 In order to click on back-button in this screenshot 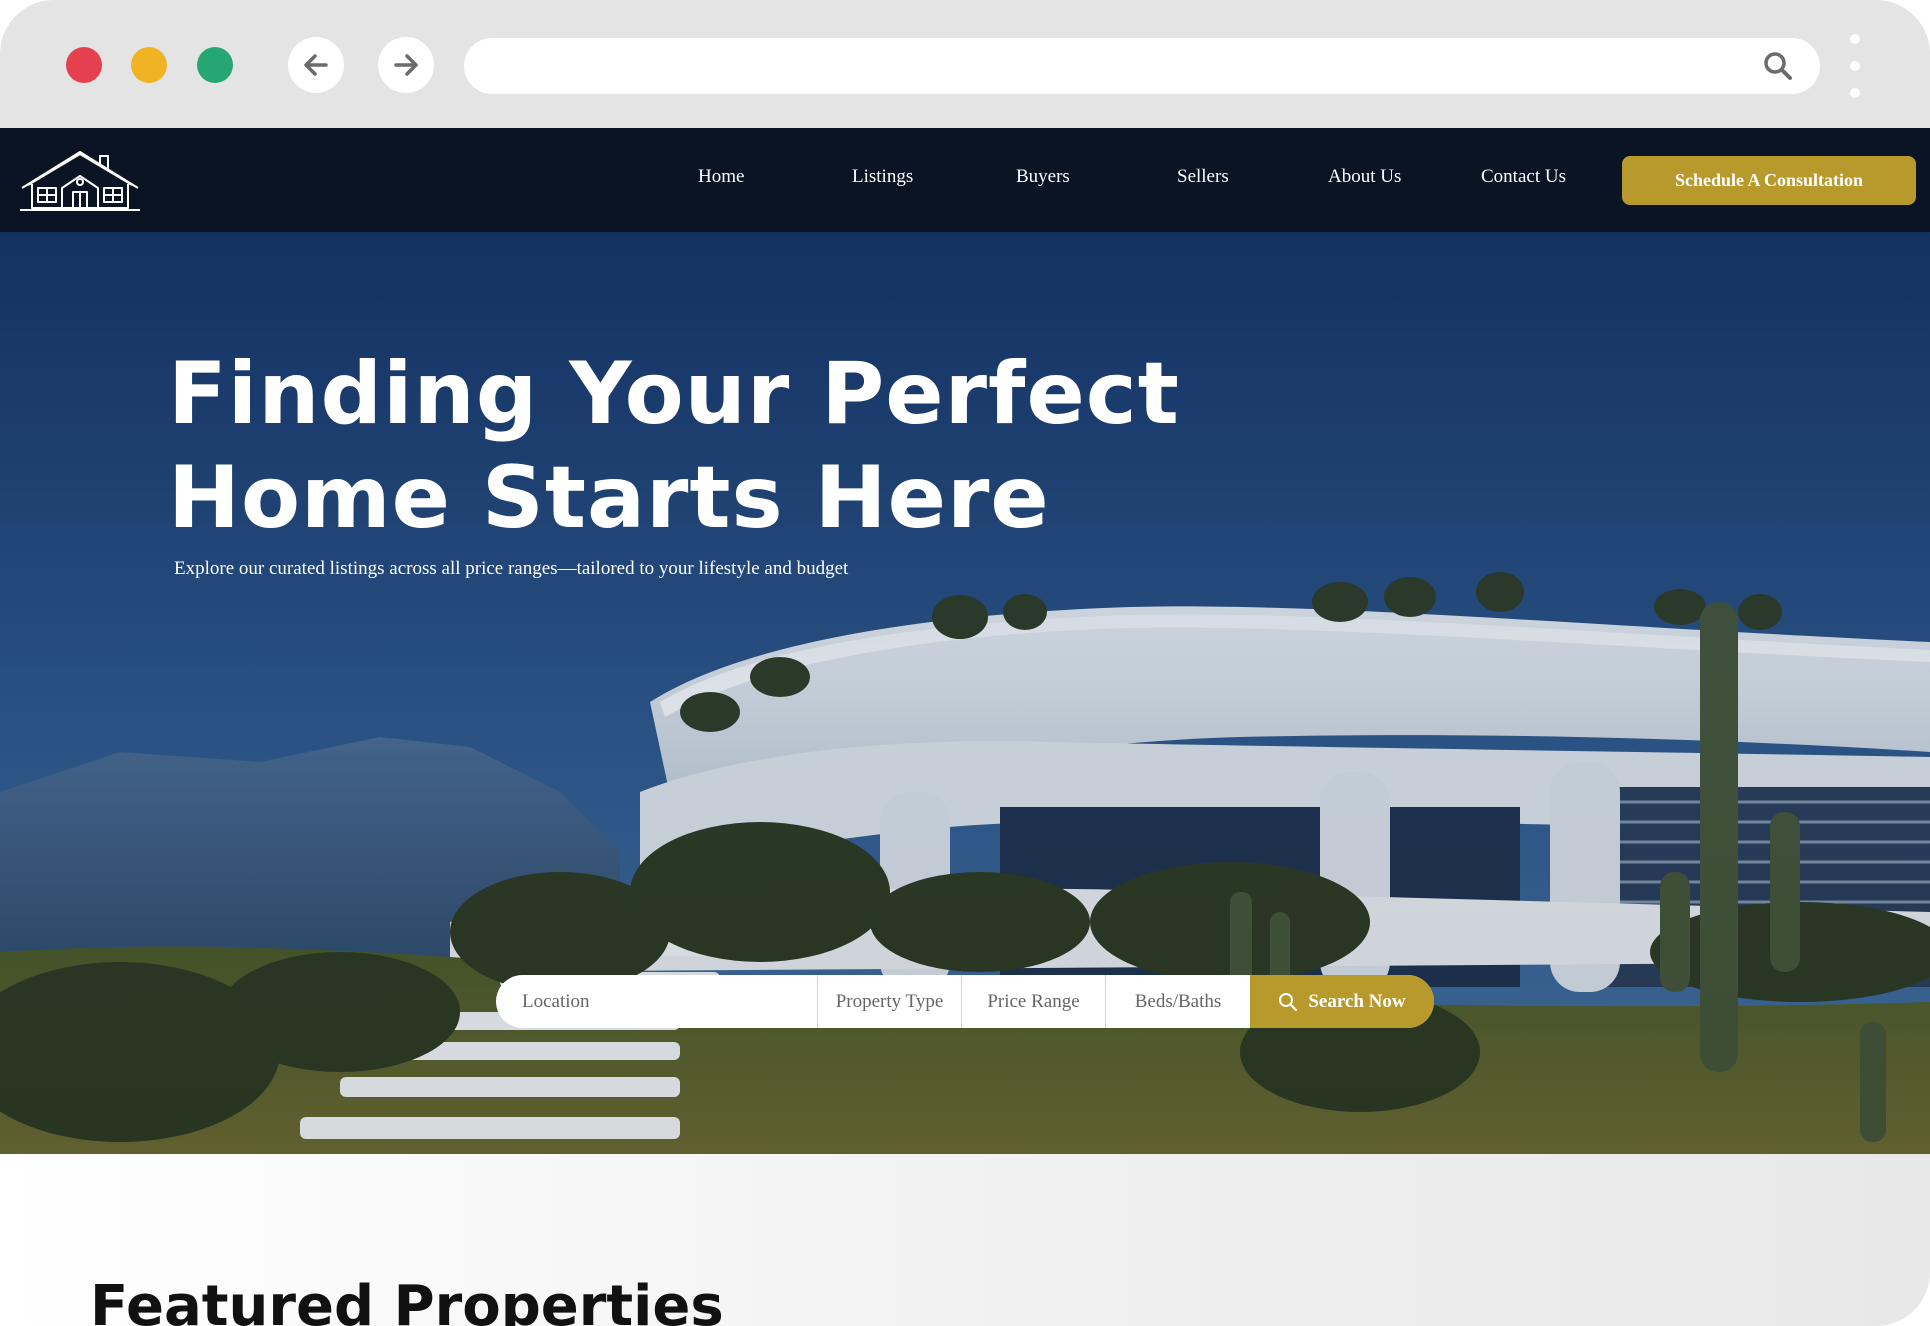, I will do `click(316, 65)`.